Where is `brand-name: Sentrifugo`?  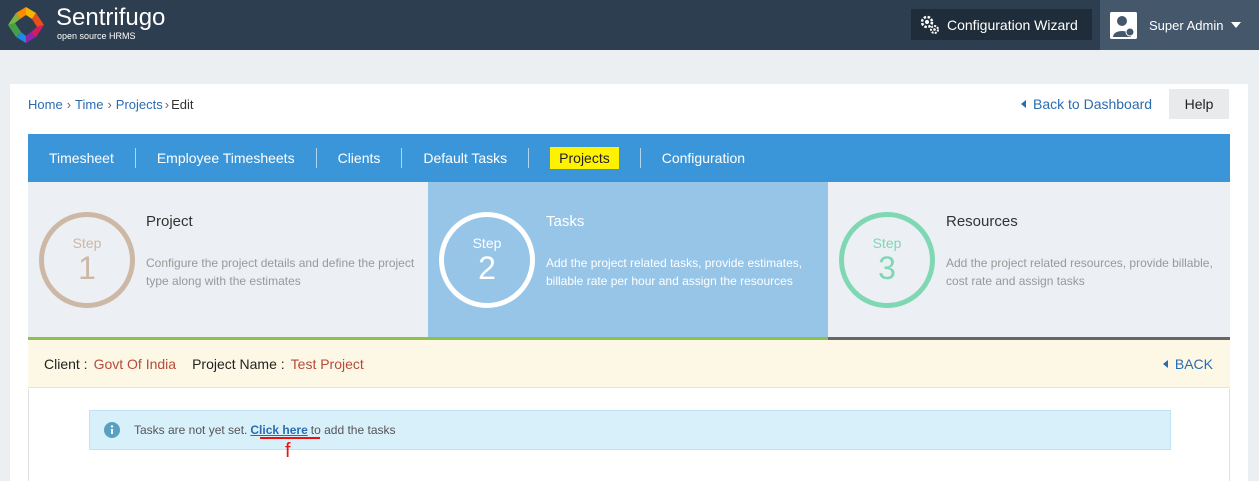
brand-name: Sentrifugo is located at coordinates (111, 17).